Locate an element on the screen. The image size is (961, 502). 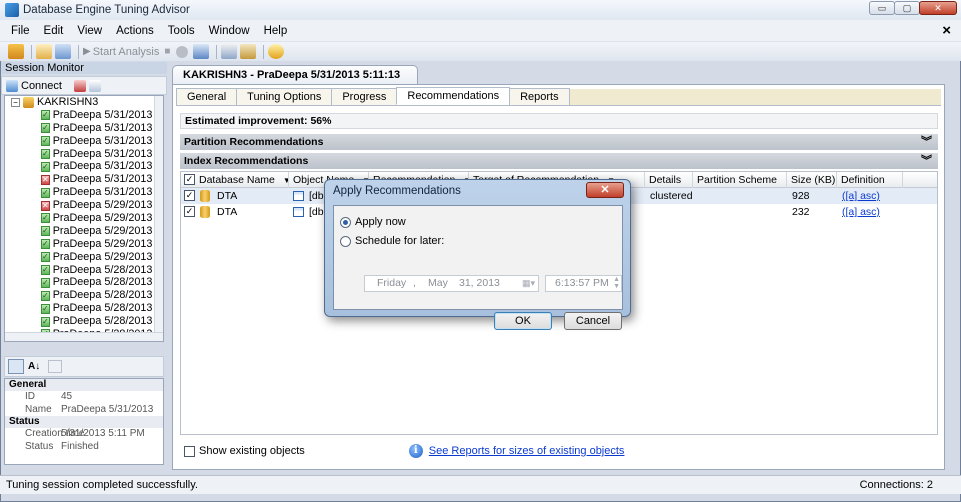
schedule-option: Schedule for later: is located at coordinates (392, 241).